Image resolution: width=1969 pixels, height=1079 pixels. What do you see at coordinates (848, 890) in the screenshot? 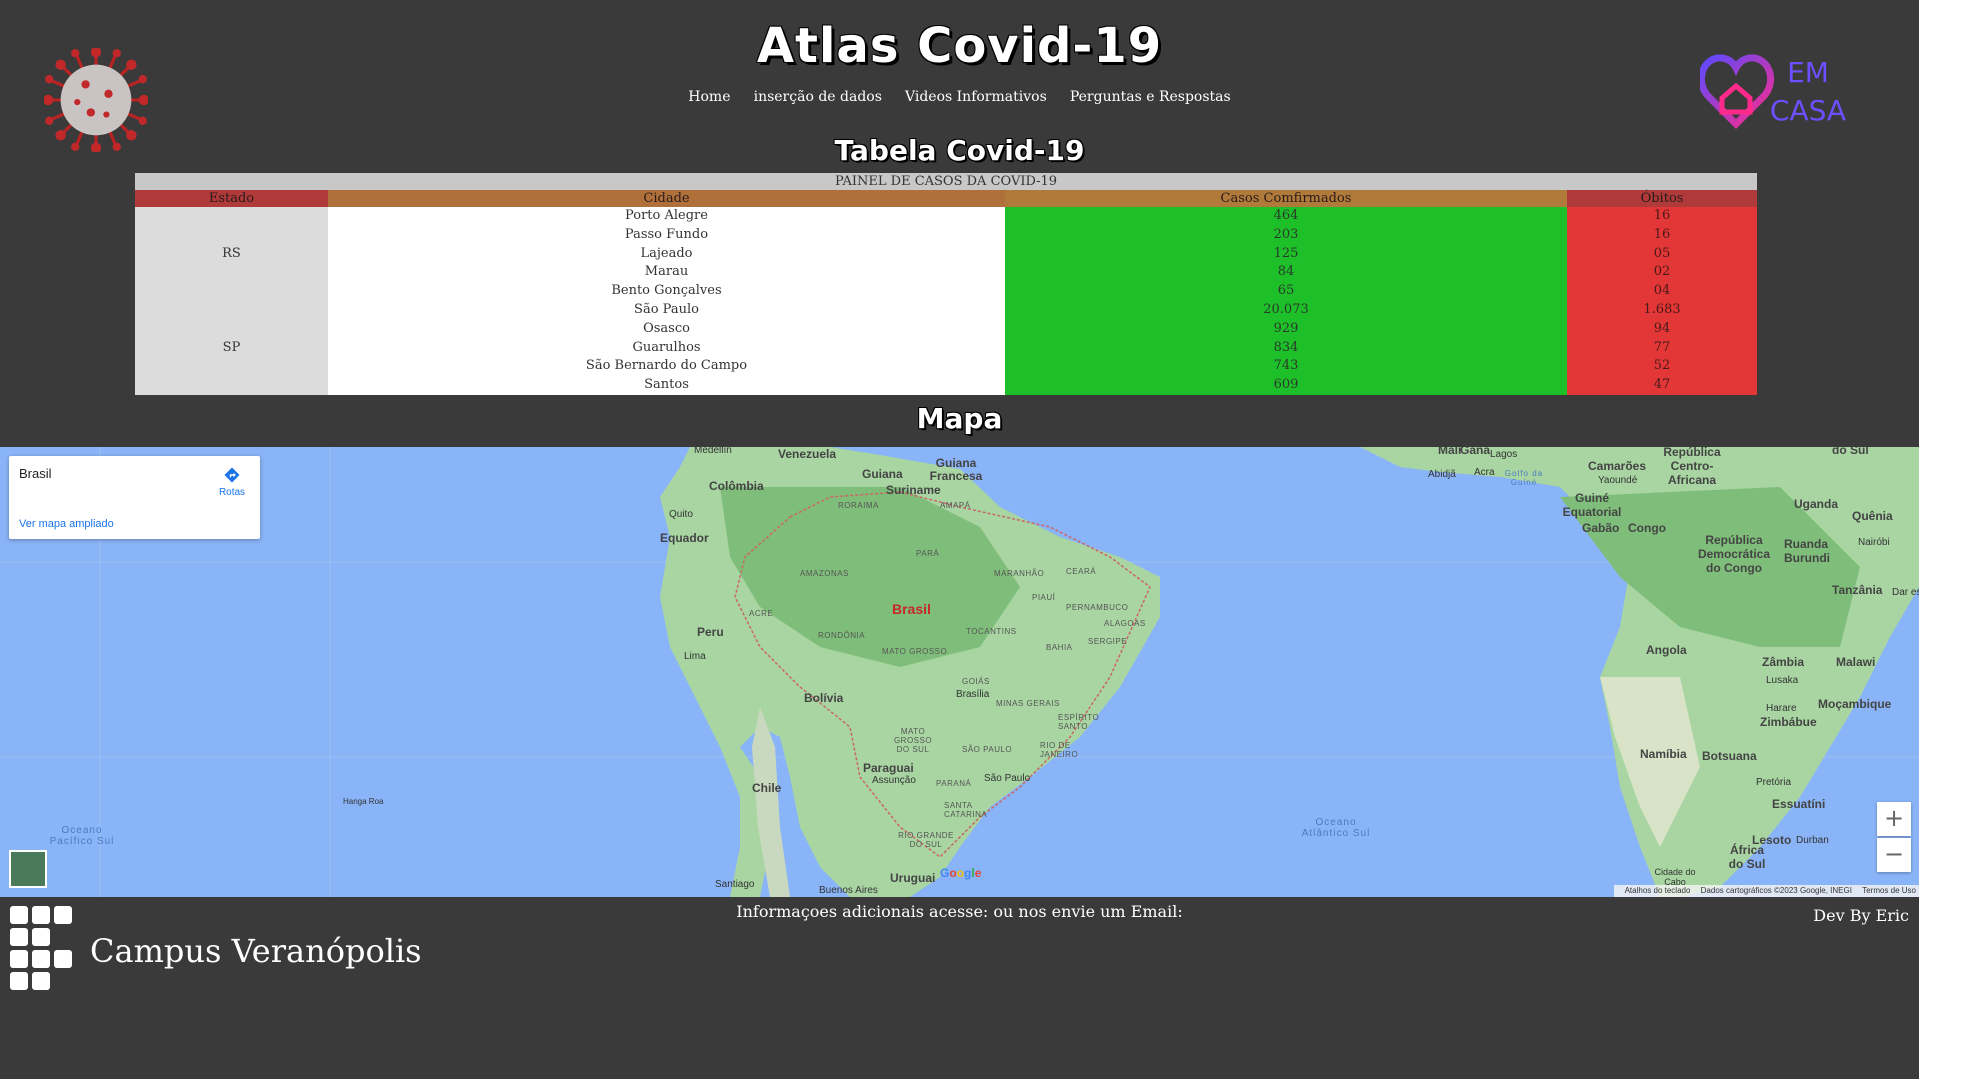
I see `map-label-buenos-aires: Buenos Aires` at bounding box center [848, 890].